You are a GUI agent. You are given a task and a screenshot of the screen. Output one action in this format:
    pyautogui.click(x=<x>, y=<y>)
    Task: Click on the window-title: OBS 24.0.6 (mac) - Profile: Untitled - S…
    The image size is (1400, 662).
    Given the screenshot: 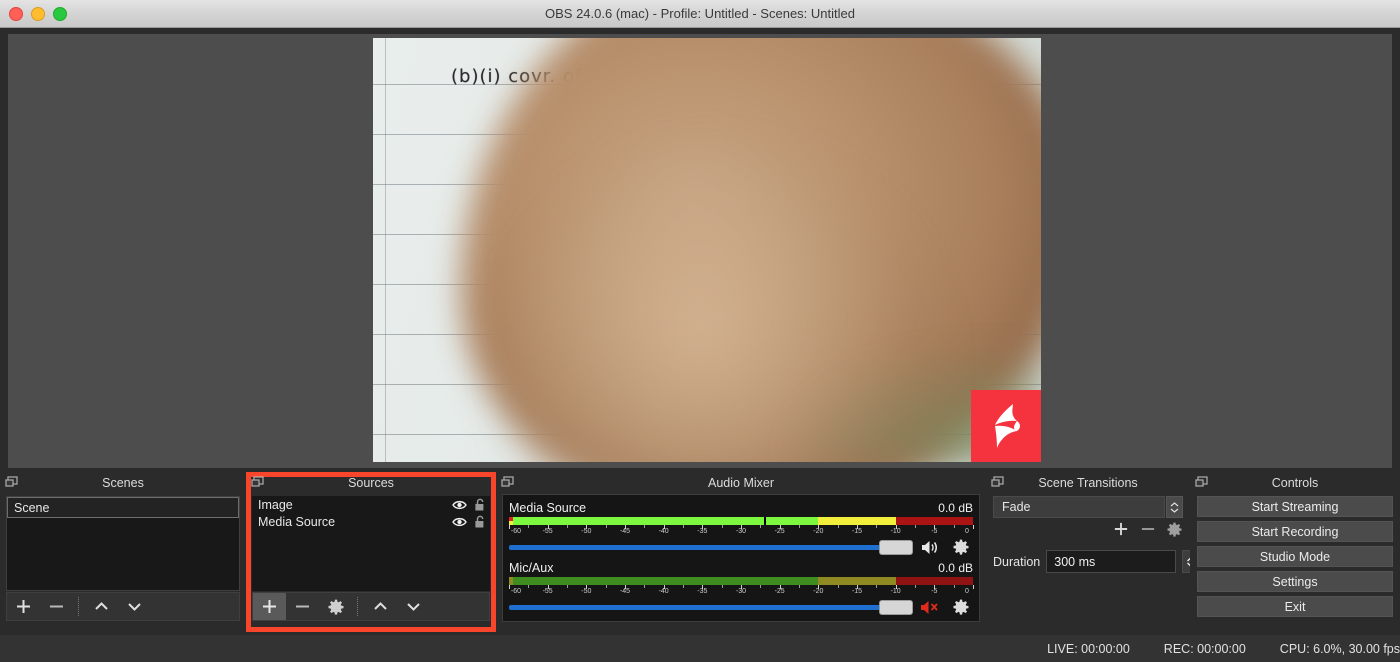 What is the action you would take?
    pyautogui.click(x=700, y=13)
    